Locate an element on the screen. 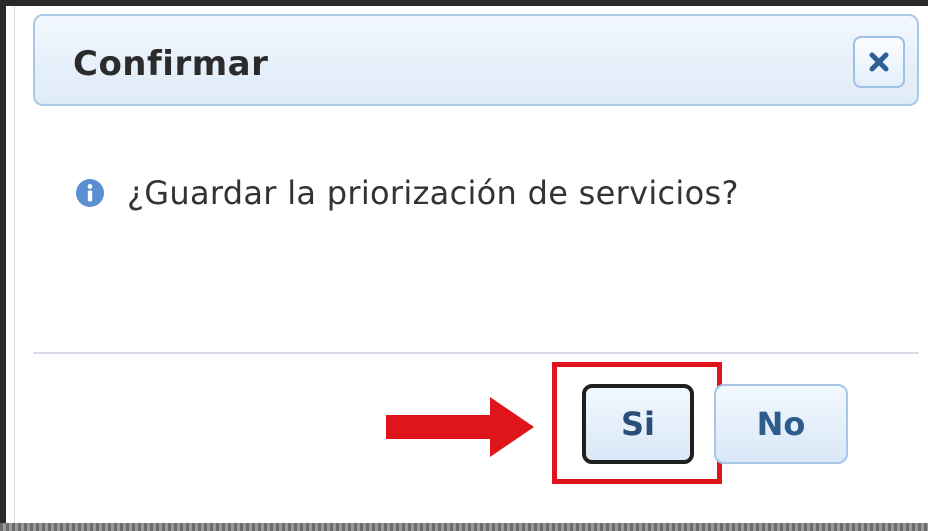 This screenshot has height=531, width=928. arrow-right-icon is located at coordinates (460, 427).